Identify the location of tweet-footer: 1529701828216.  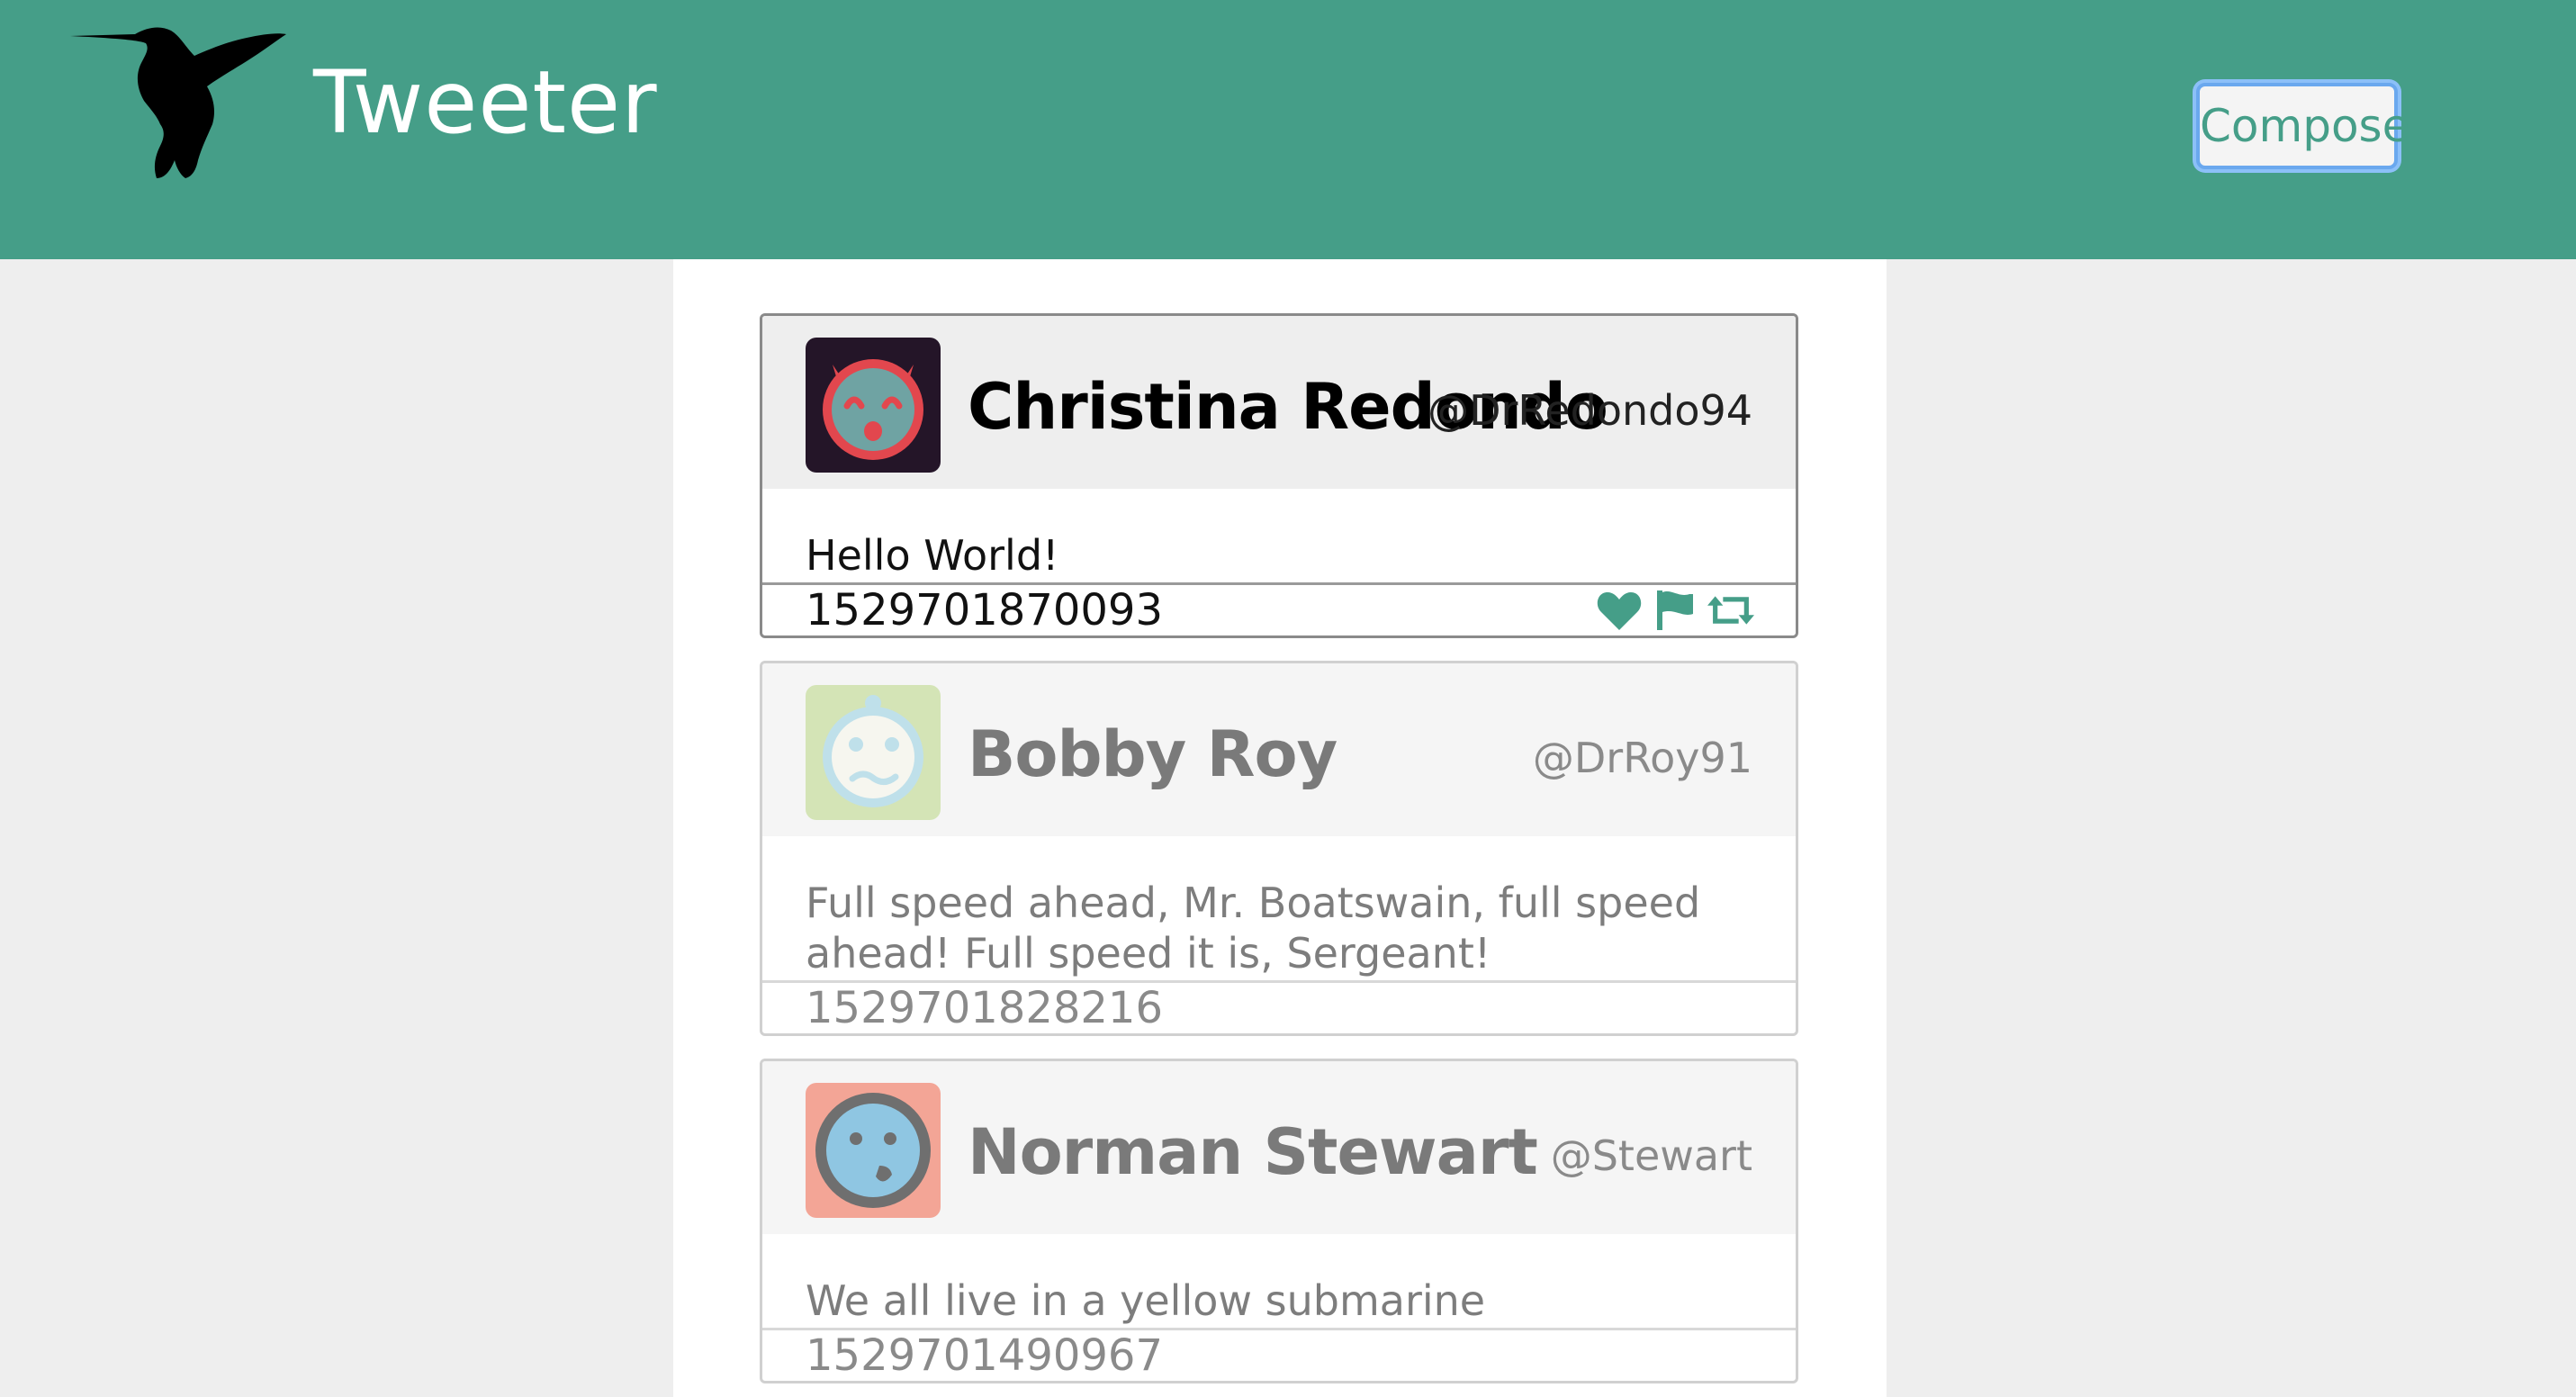
(1279, 1006).